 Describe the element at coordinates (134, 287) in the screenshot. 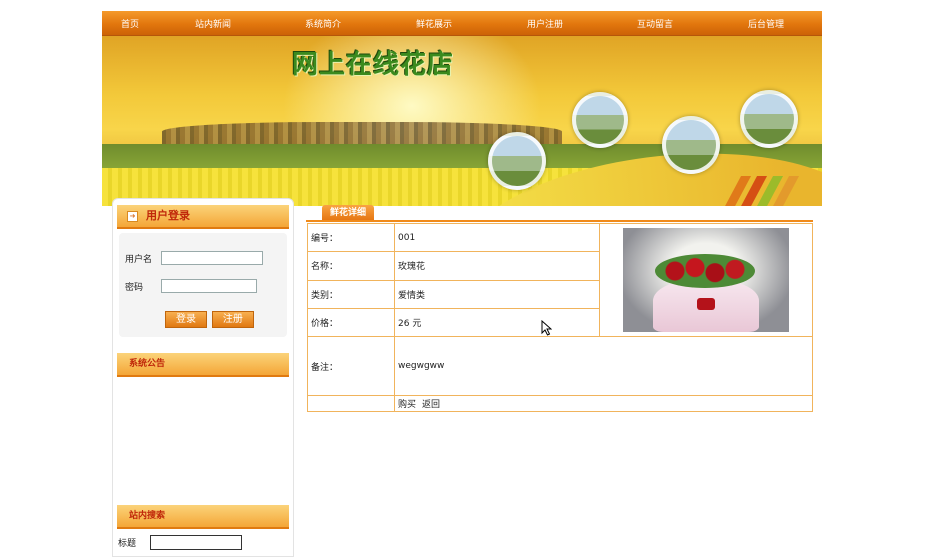

I see `password-label: 密码` at that location.